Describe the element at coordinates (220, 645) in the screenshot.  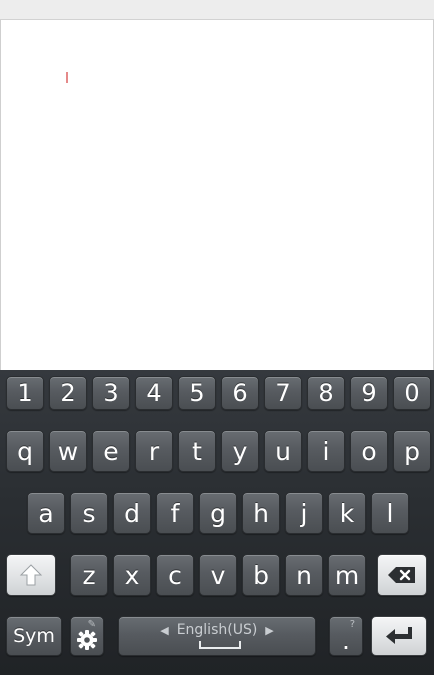
I see `space-bar-icon` at that location.